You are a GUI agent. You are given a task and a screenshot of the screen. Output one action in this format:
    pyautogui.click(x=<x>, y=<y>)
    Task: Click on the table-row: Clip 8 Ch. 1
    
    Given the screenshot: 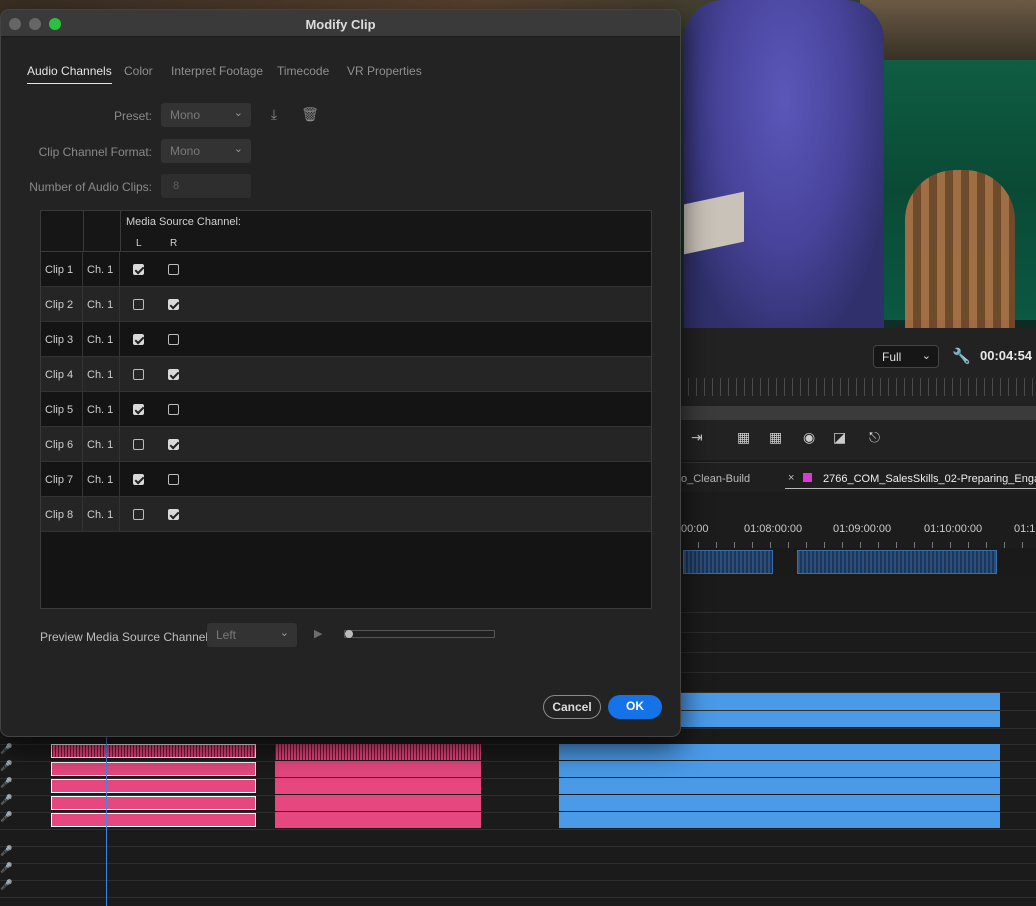 What is the action you would take?
    pyautogui.click(x=346, y=514)
    